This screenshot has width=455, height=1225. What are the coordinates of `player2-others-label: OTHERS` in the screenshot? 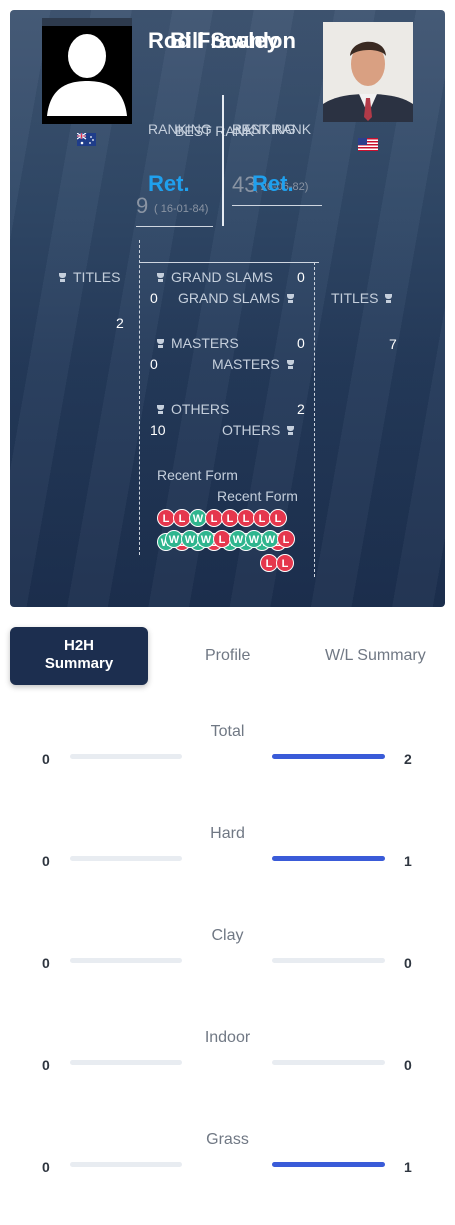 It's located at (258, 430).